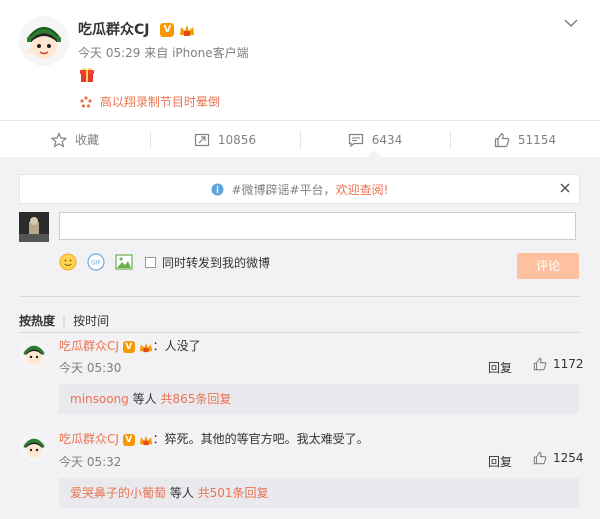  What do you see at coordinates (202, 139) in the screenshot?
I see `repost-icon` at bounding box center [202, 139].